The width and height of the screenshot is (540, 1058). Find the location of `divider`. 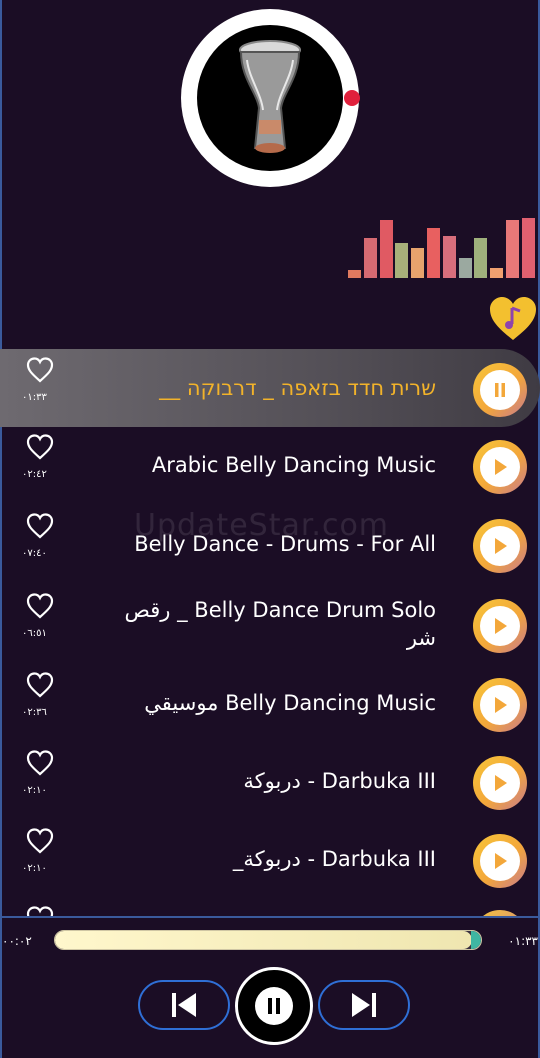

divider is located at coordinates (270, 917).